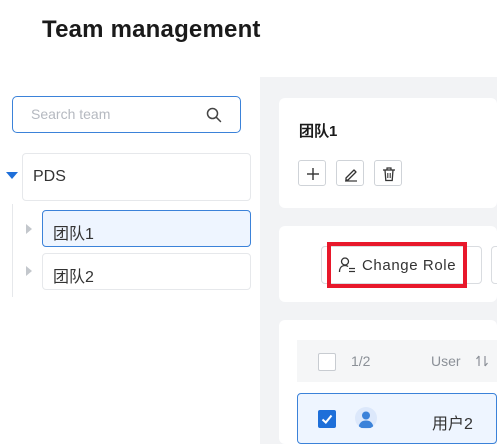  Describe the element at coordinates (146, 228) in the screenshot. I see `tree-node-team-1: 团队1` at that location.